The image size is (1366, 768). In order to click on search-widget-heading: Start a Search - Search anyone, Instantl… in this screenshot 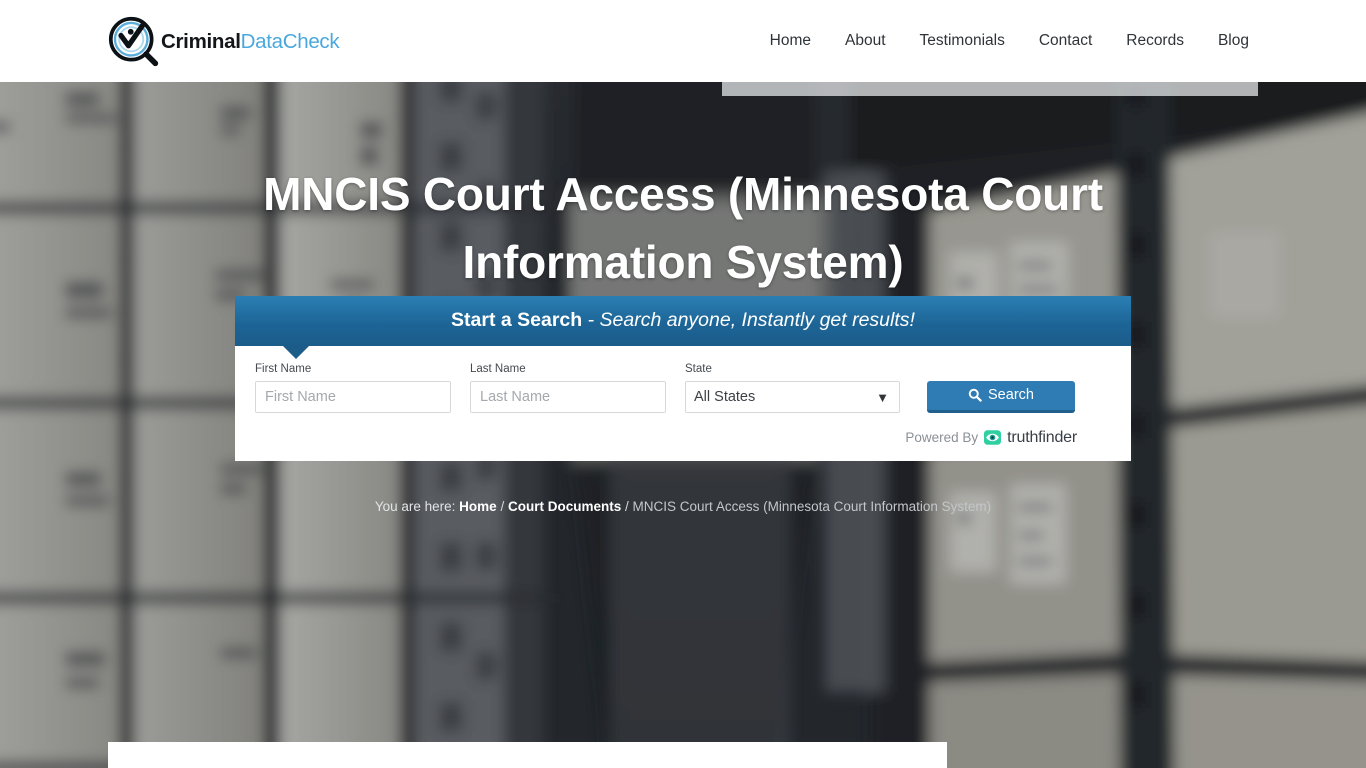, I will do `click(683, 321)`.